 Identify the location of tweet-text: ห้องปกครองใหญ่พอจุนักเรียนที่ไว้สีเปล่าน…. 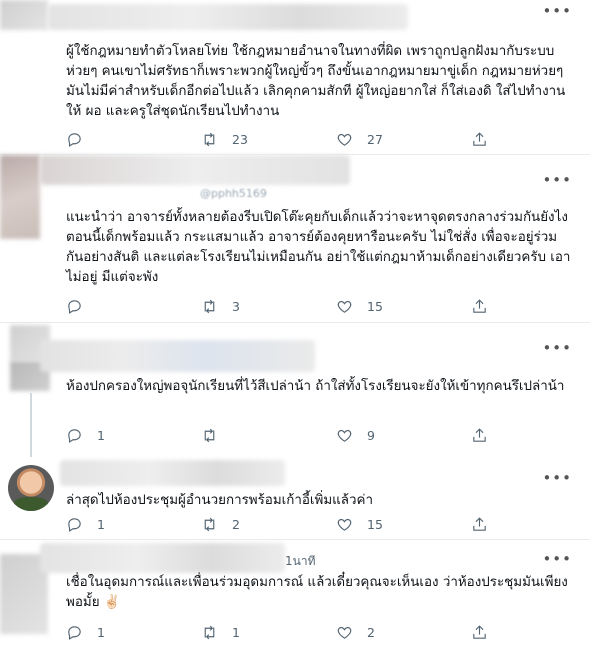
(315, 386).